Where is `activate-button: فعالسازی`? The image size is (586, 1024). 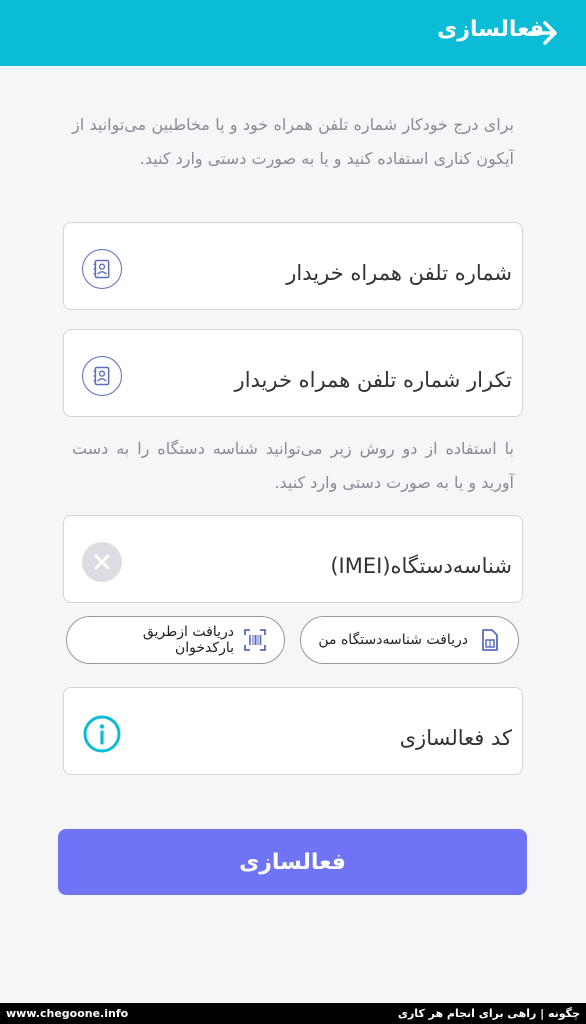 activate-button: فعالسازی is located at coordinates (292, 862).